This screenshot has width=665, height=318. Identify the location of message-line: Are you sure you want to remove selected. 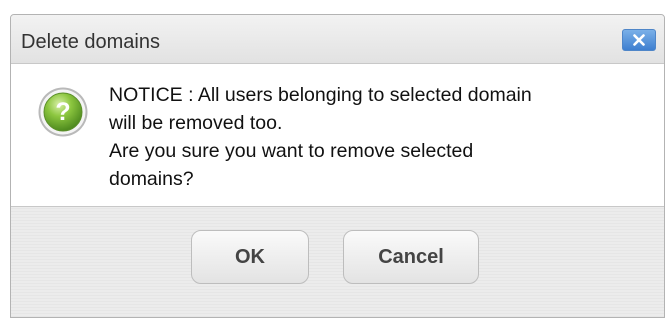
(291, 151).